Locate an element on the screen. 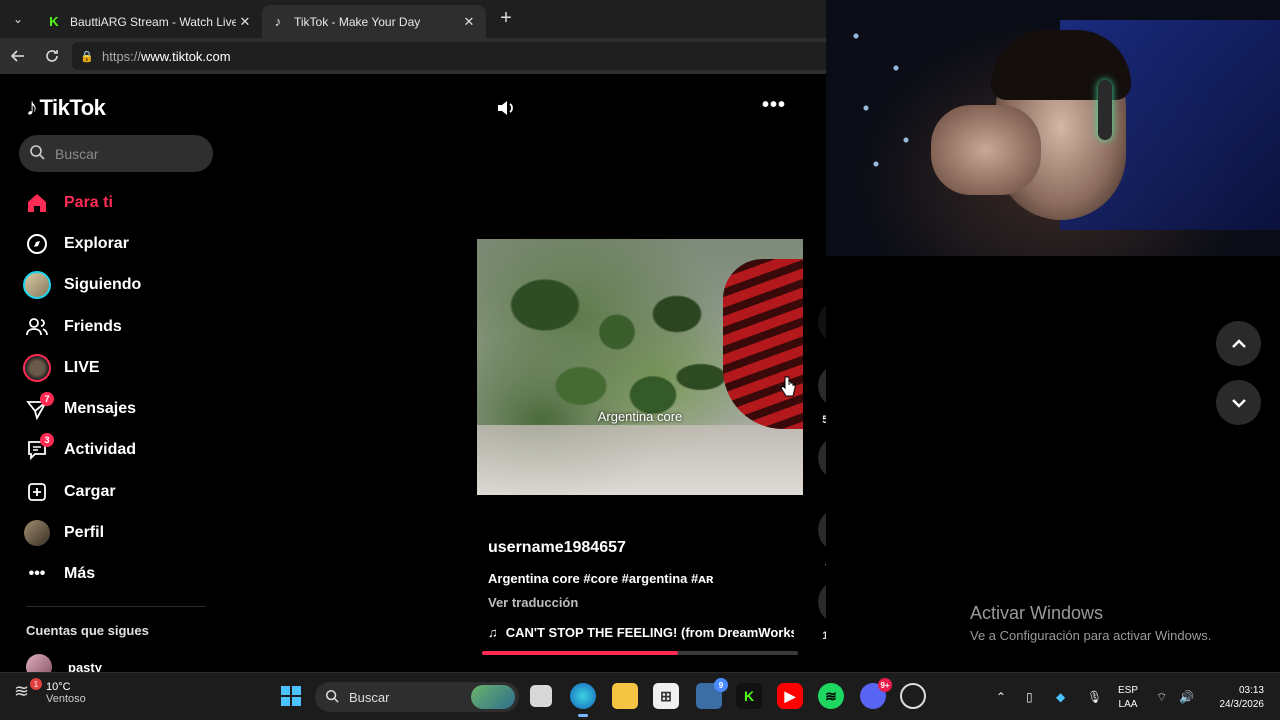  search-highlight-image is located at coordinates (493, 697).